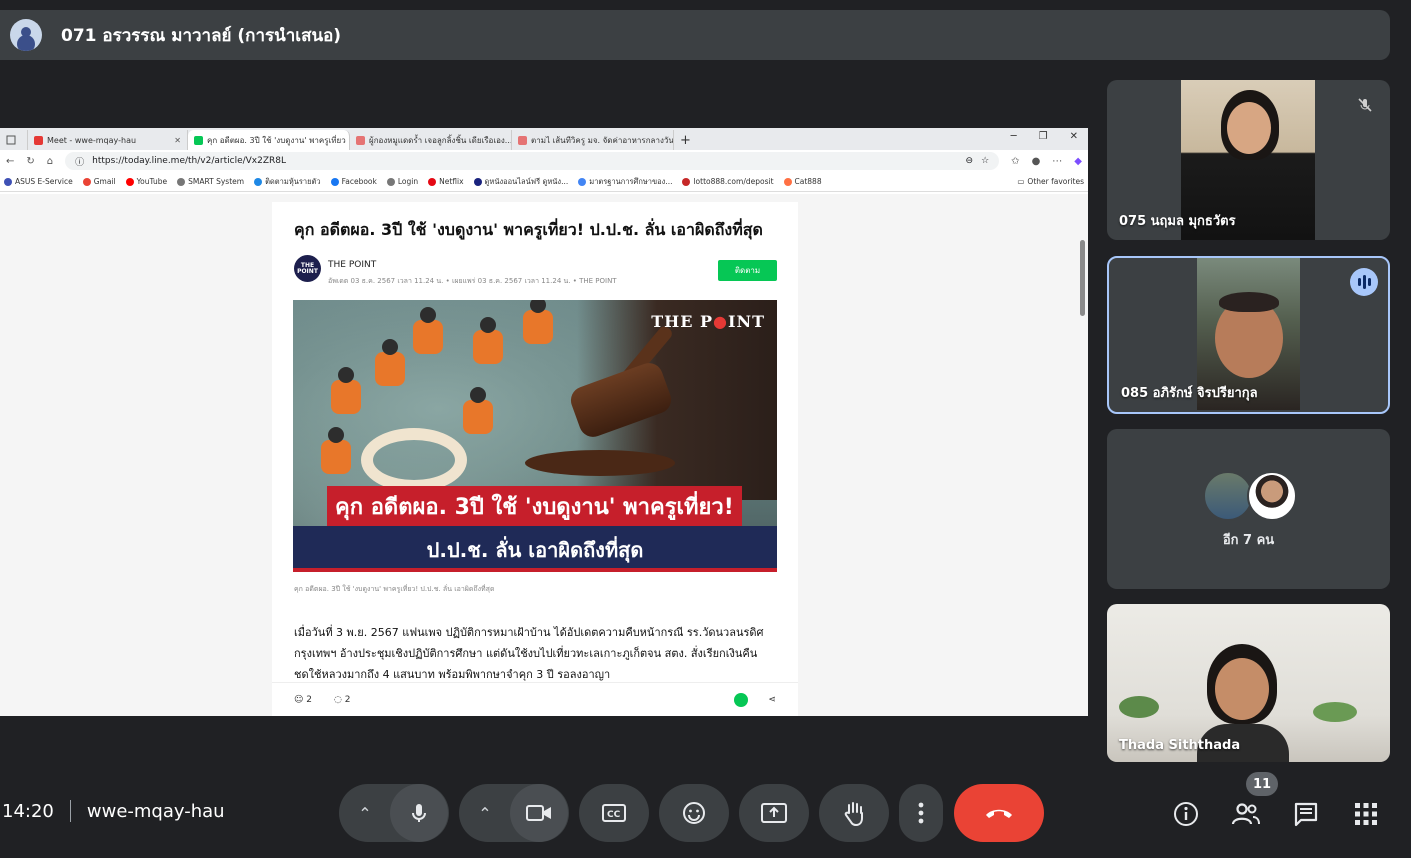  What do you see at coordinates (155, 811) in the screenshot?
I see `meeting-code: wwe-mqay-hau` at bounding box center [155, 811].